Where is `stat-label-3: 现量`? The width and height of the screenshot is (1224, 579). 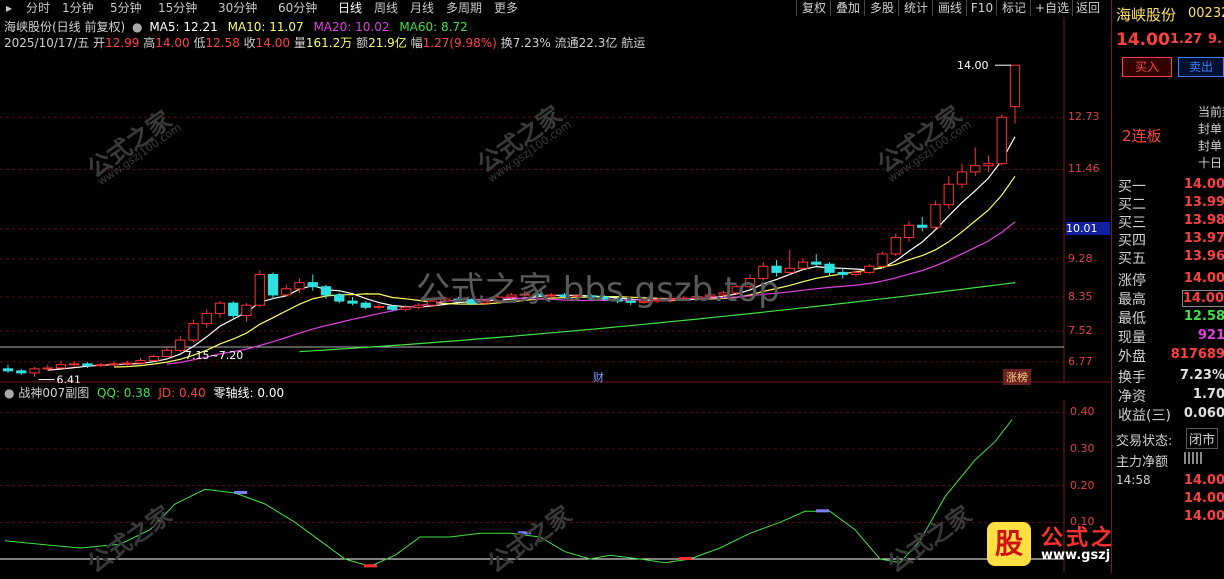
stat-label-3: 现量 is located at coordinates (1132, 338).